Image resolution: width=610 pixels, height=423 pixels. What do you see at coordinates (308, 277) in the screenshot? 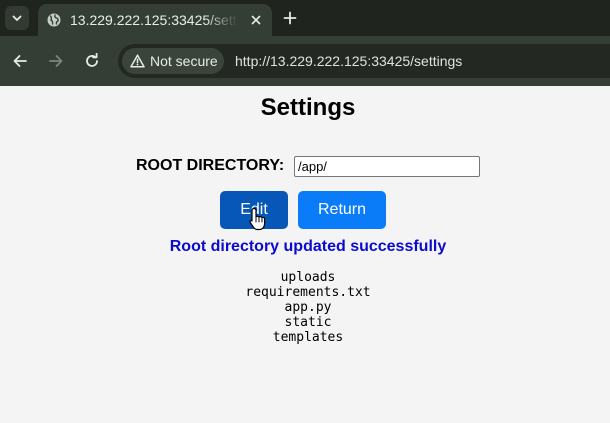
I see `list-item: uploads` at bounding box center [308, 277].